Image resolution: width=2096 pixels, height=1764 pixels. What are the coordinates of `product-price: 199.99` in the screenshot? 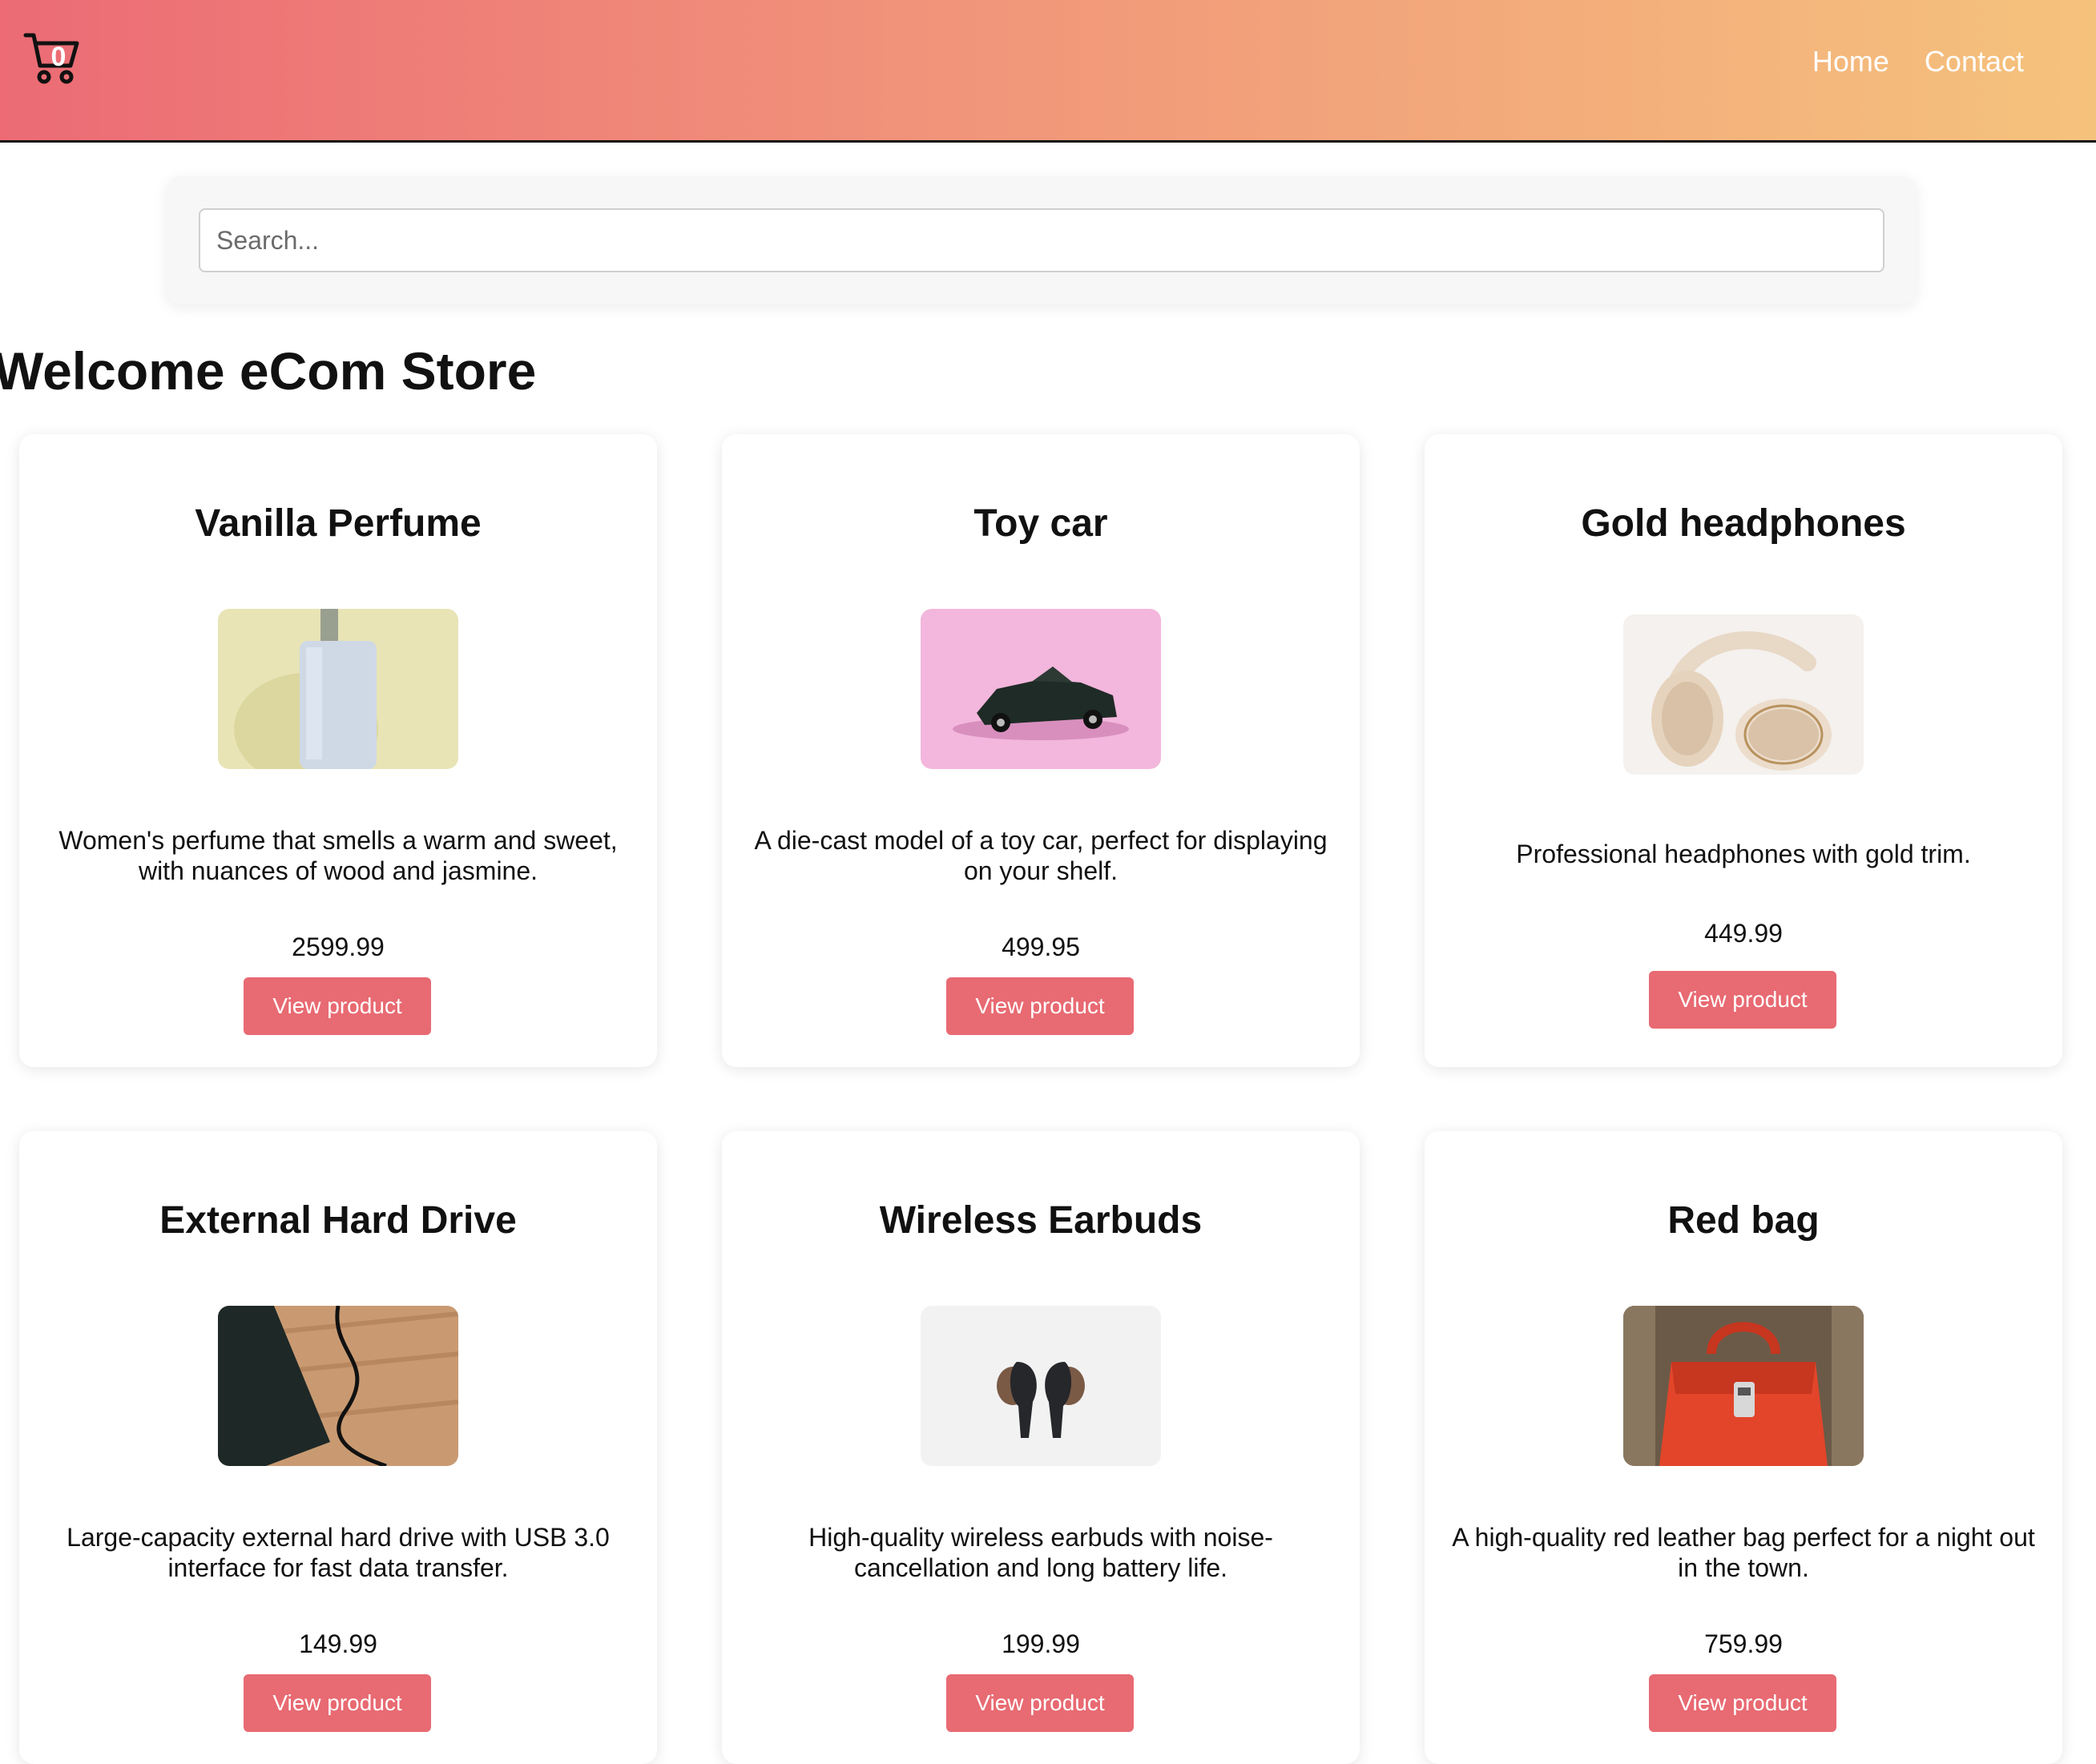 It's located at (1041, 1643).